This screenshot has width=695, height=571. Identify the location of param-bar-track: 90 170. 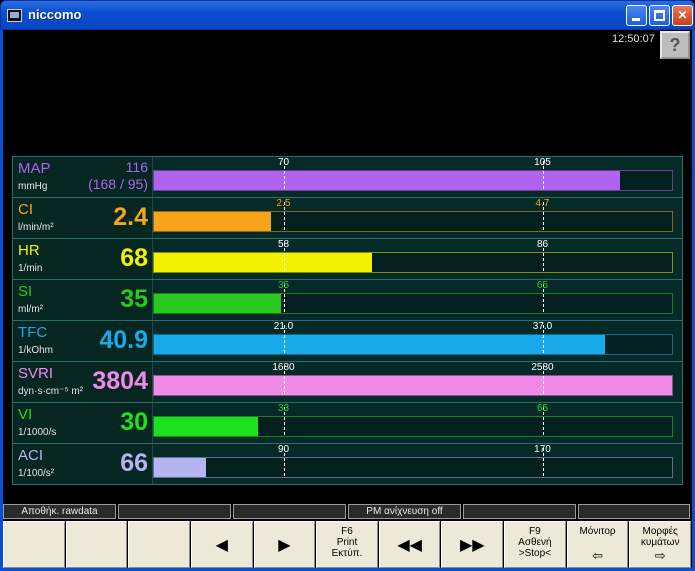
(413, 461).